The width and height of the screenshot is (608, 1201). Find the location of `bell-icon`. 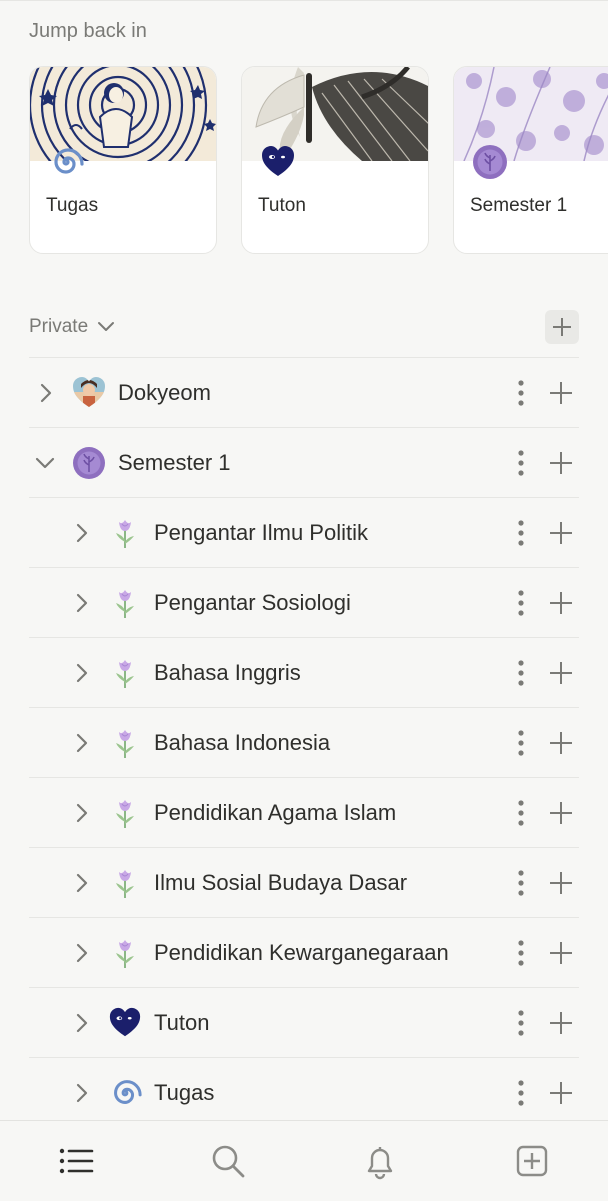

bell-icon is located at coordinates (380, 1161).